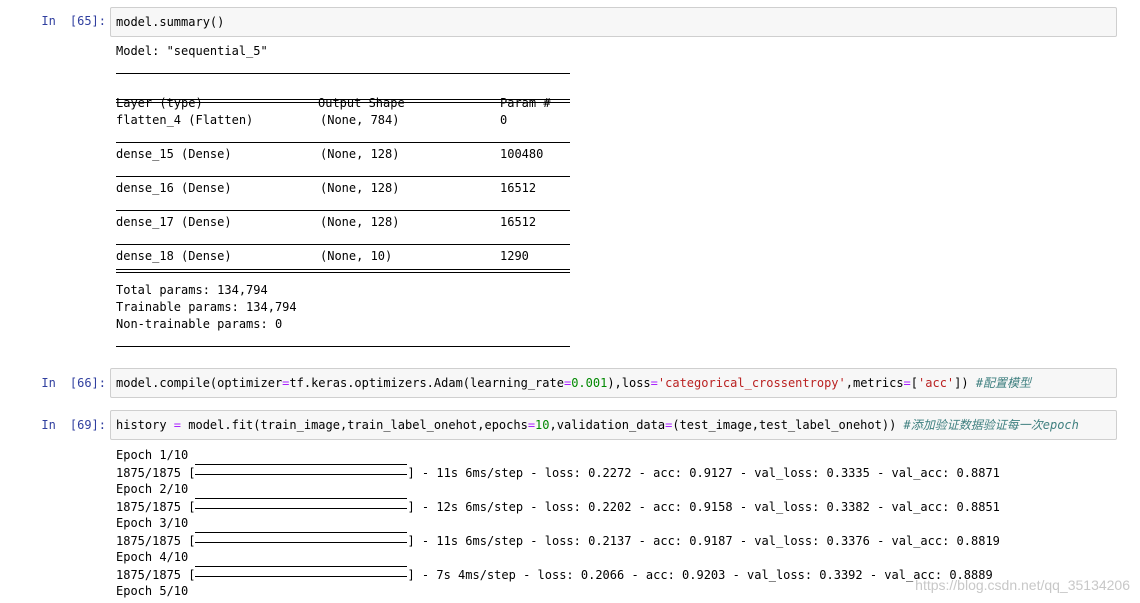 Image resolution: width=1140 pixels, height=603 pixels. Describe the element at coordinates (174, 222) in the screenshot. I see `layer-name: dense_17 (Dense)` at that location.